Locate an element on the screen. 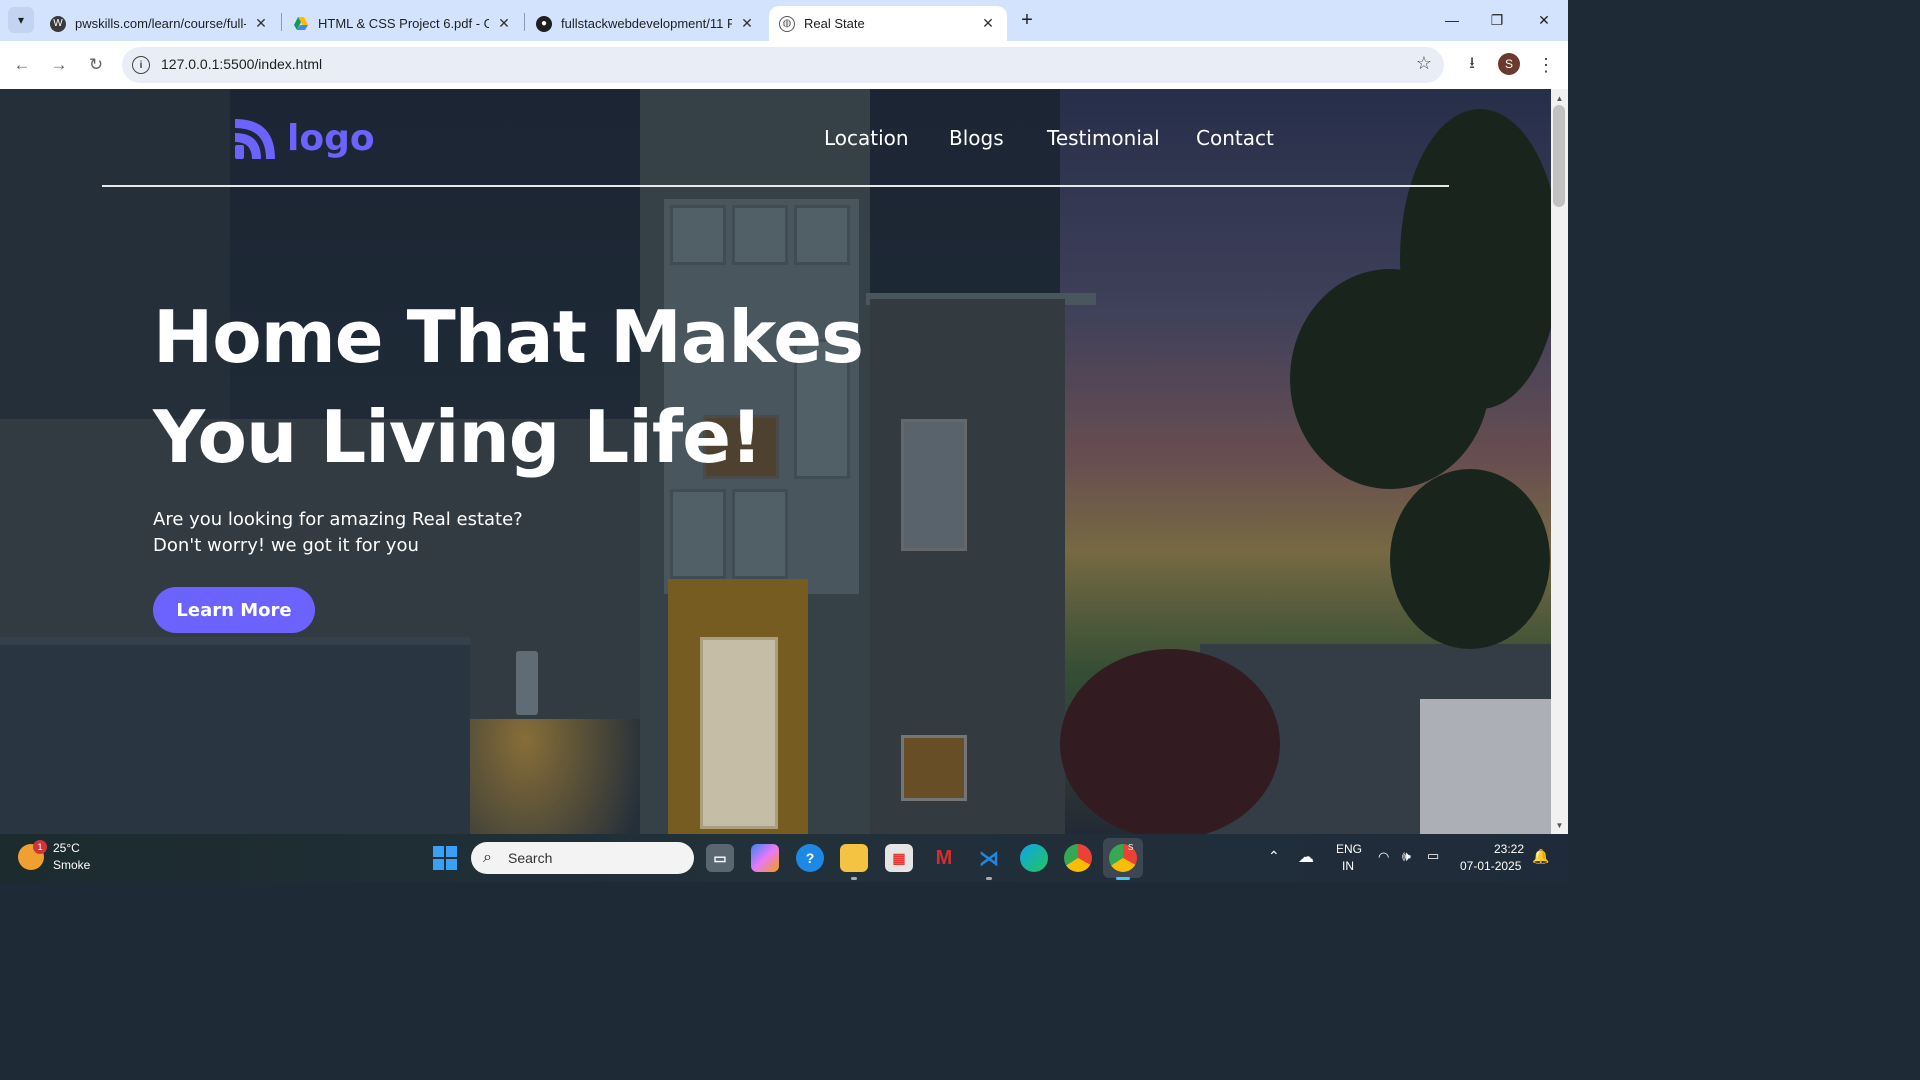  nav-link-contact: Contact is located at coordinates (1235, 138).